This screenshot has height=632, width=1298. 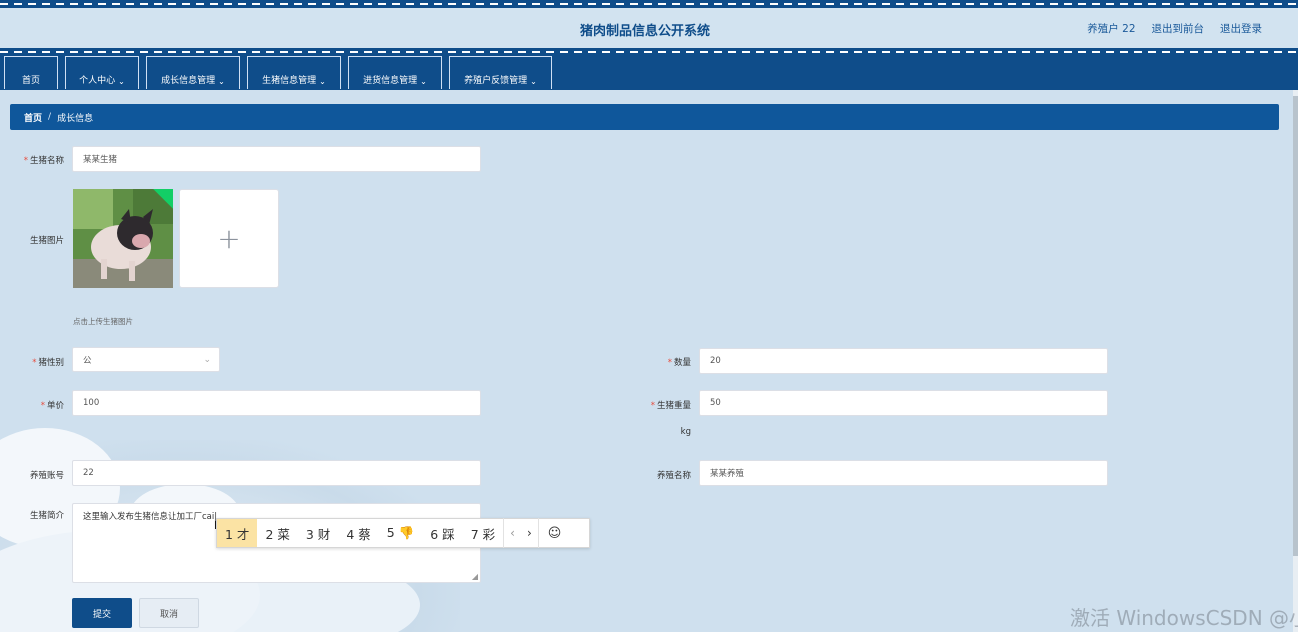 I want to click on account-label: 养殖账号, so click(x=46, y=476).